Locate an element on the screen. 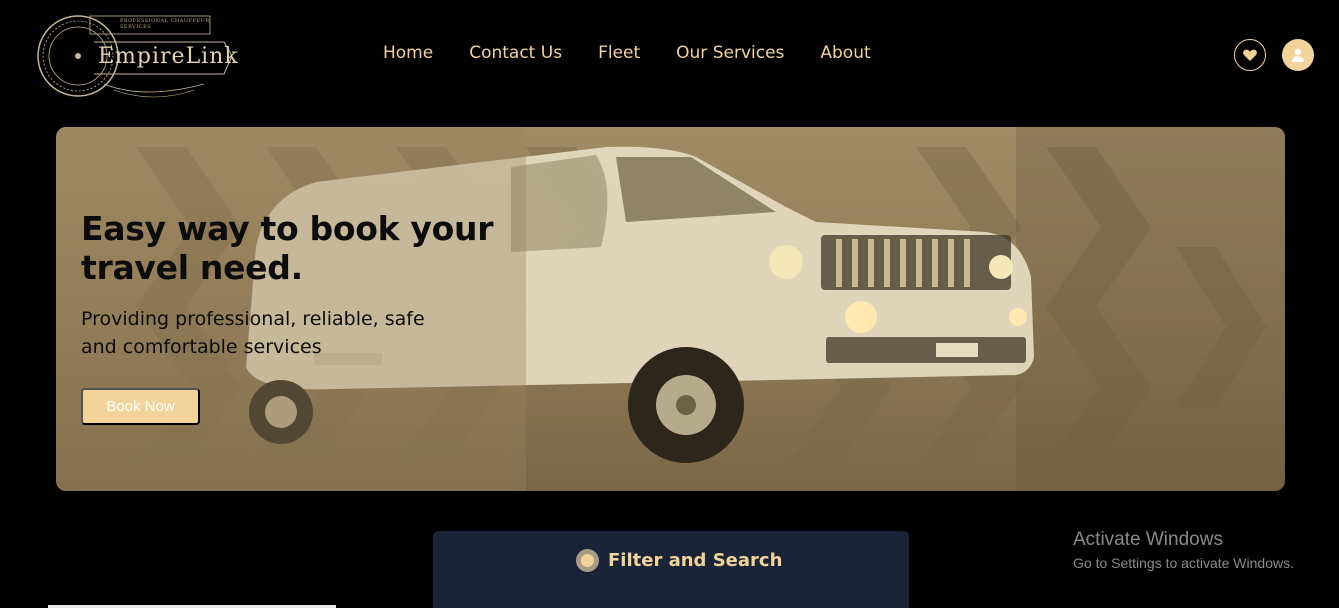 The height and width of the screenshot is (608, 1339). main-nav: Home Contact Us Fleet Our Services About is located at coordinates (627, 53).